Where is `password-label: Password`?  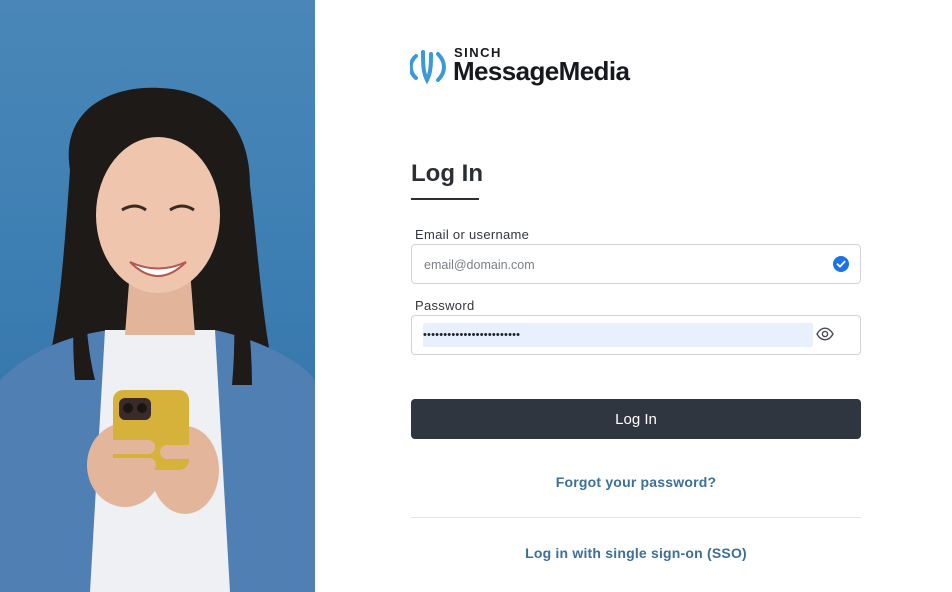
password-label: Password is located at coordinates (445, 305).